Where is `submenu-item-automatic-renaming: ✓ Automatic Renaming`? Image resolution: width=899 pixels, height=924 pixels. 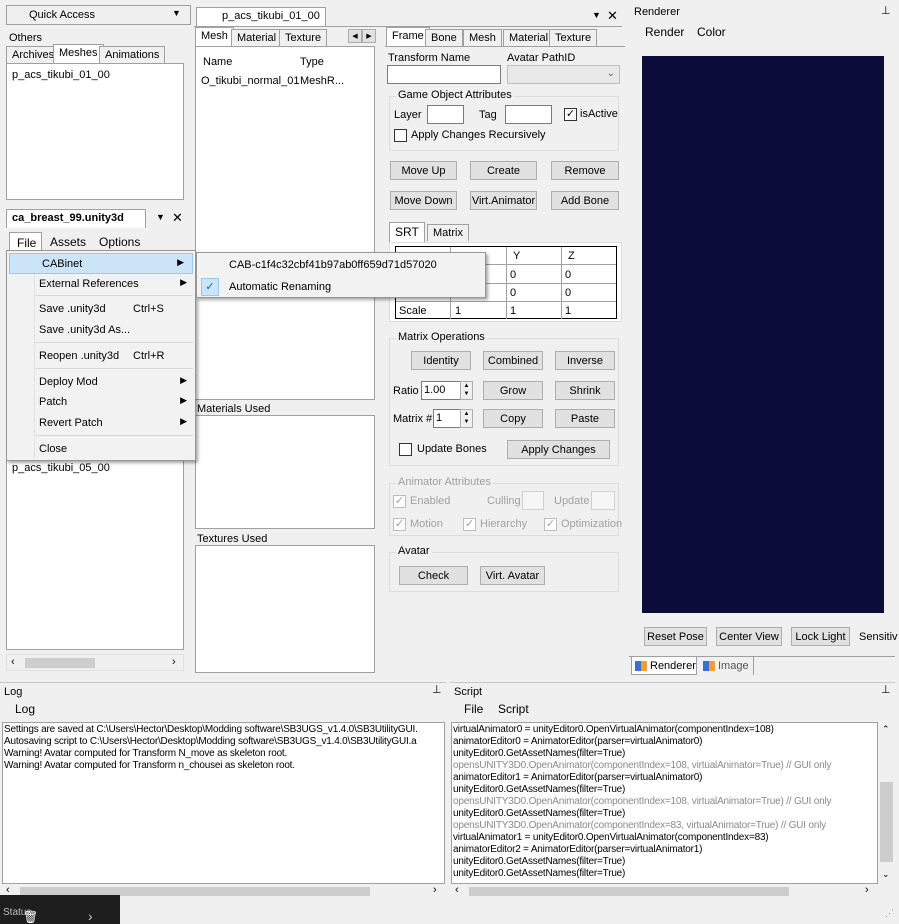
submenu-item-automatic-renaming: ✓ Automatic Renaming is located at coordinates (341, 287).